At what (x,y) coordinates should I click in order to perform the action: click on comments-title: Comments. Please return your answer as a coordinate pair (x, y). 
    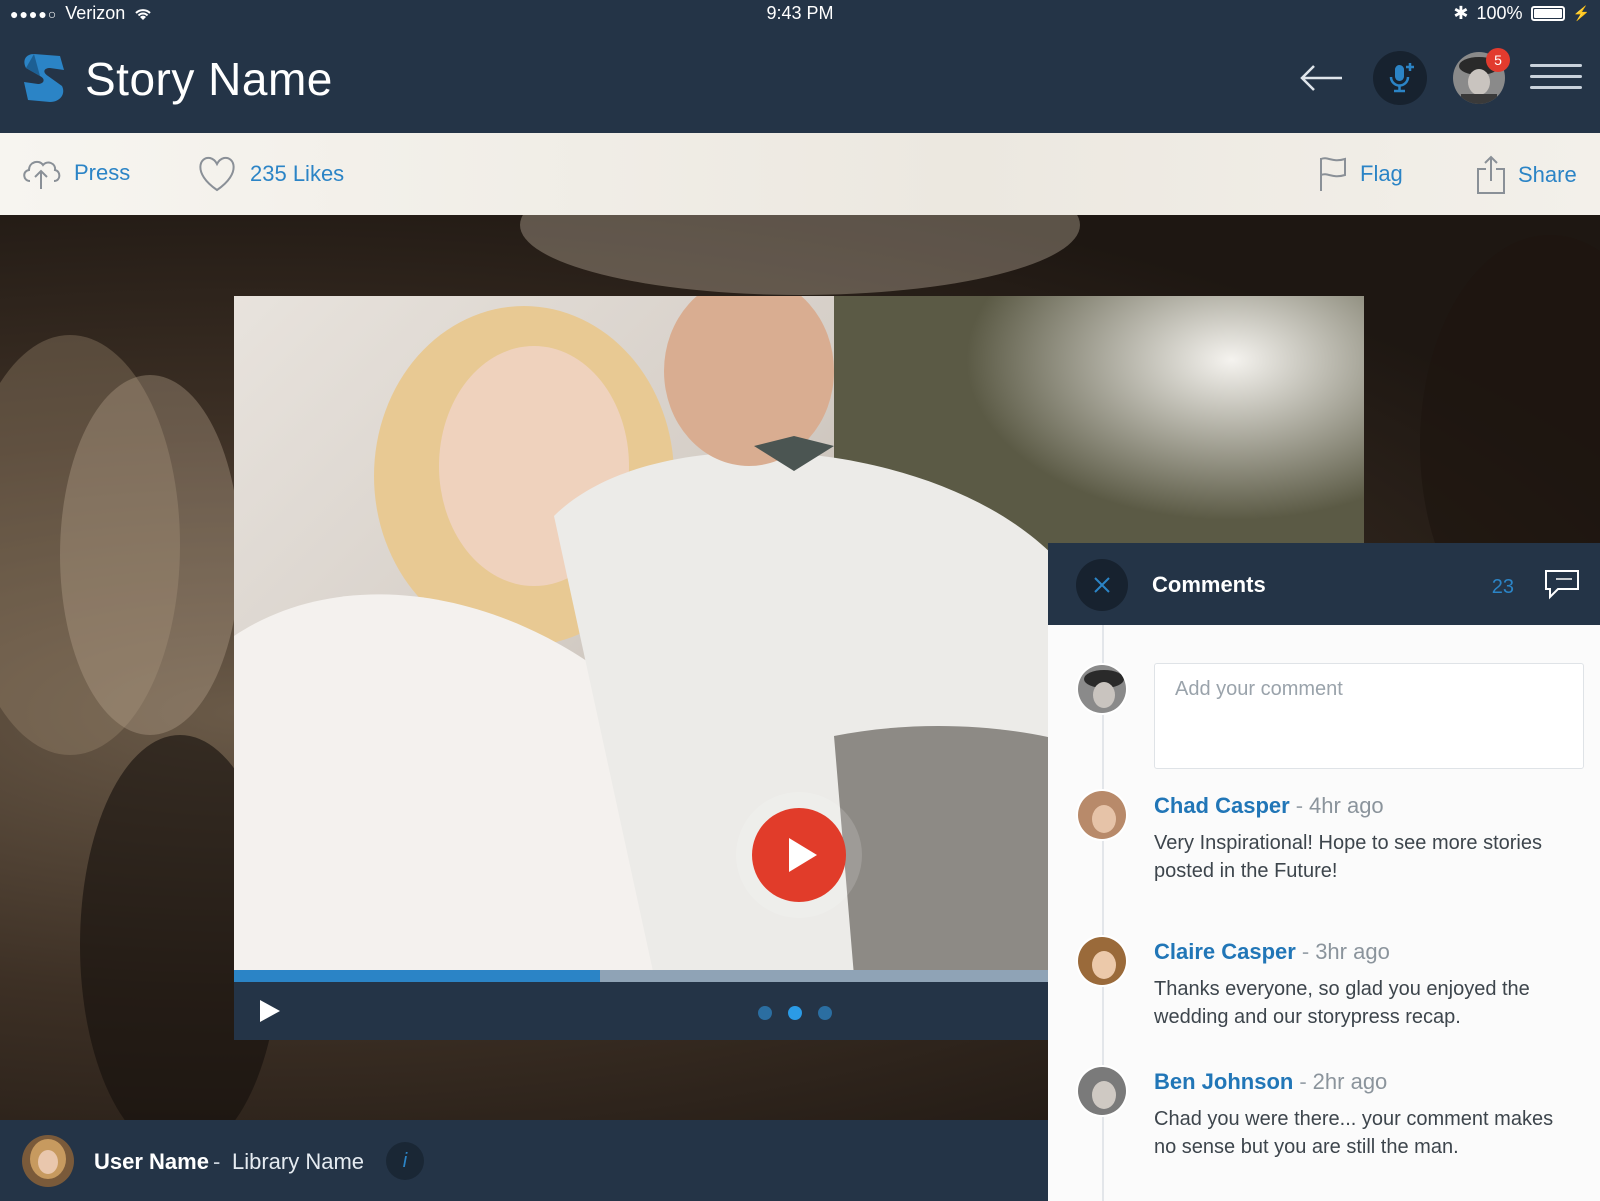
    Looking at the image, I should click on (1209, 584).